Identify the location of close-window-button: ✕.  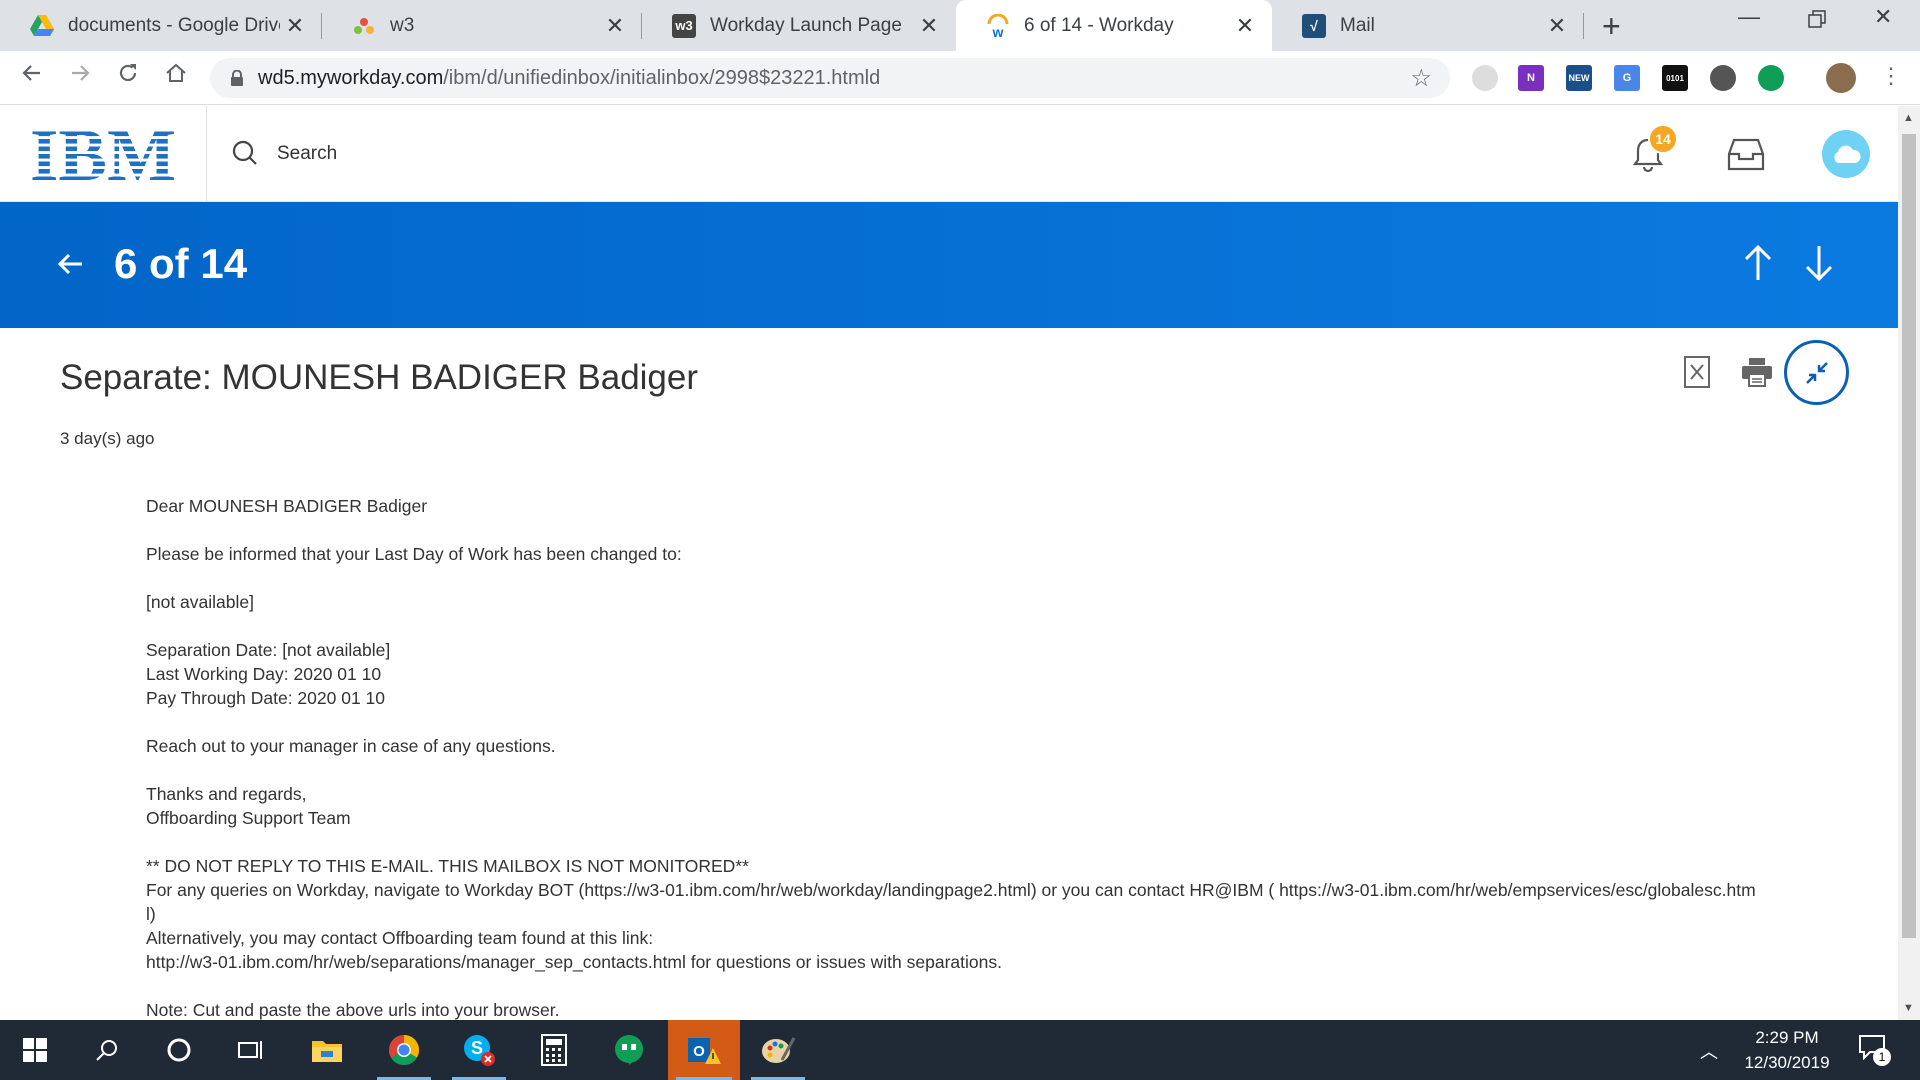
(1883, 17).